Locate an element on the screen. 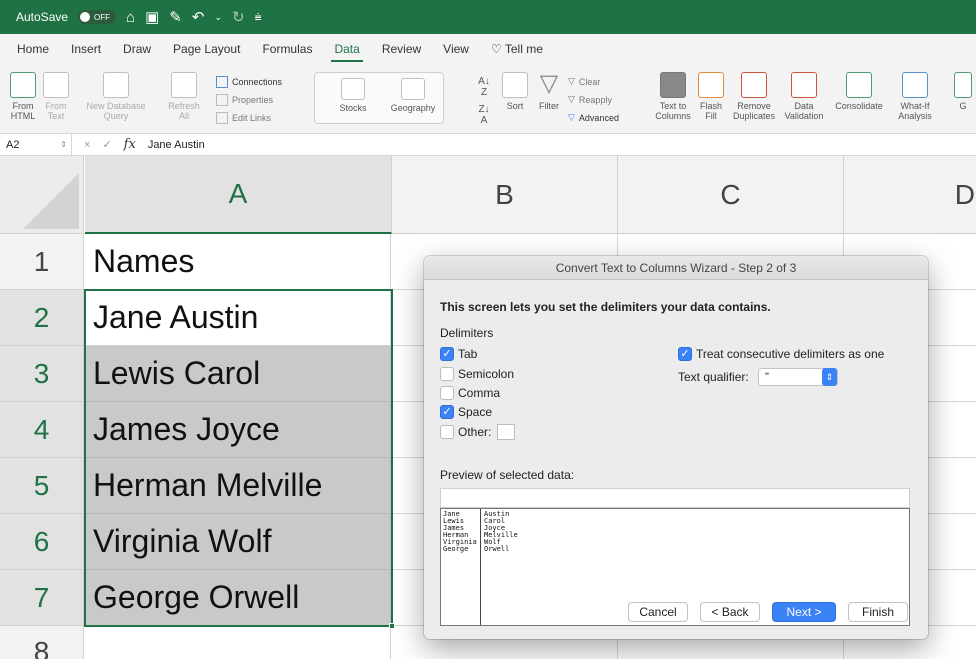 This screenshot has width=976, height=659. what-if-analysis-button: What-If Analysis is located at coordinates (915, 96).